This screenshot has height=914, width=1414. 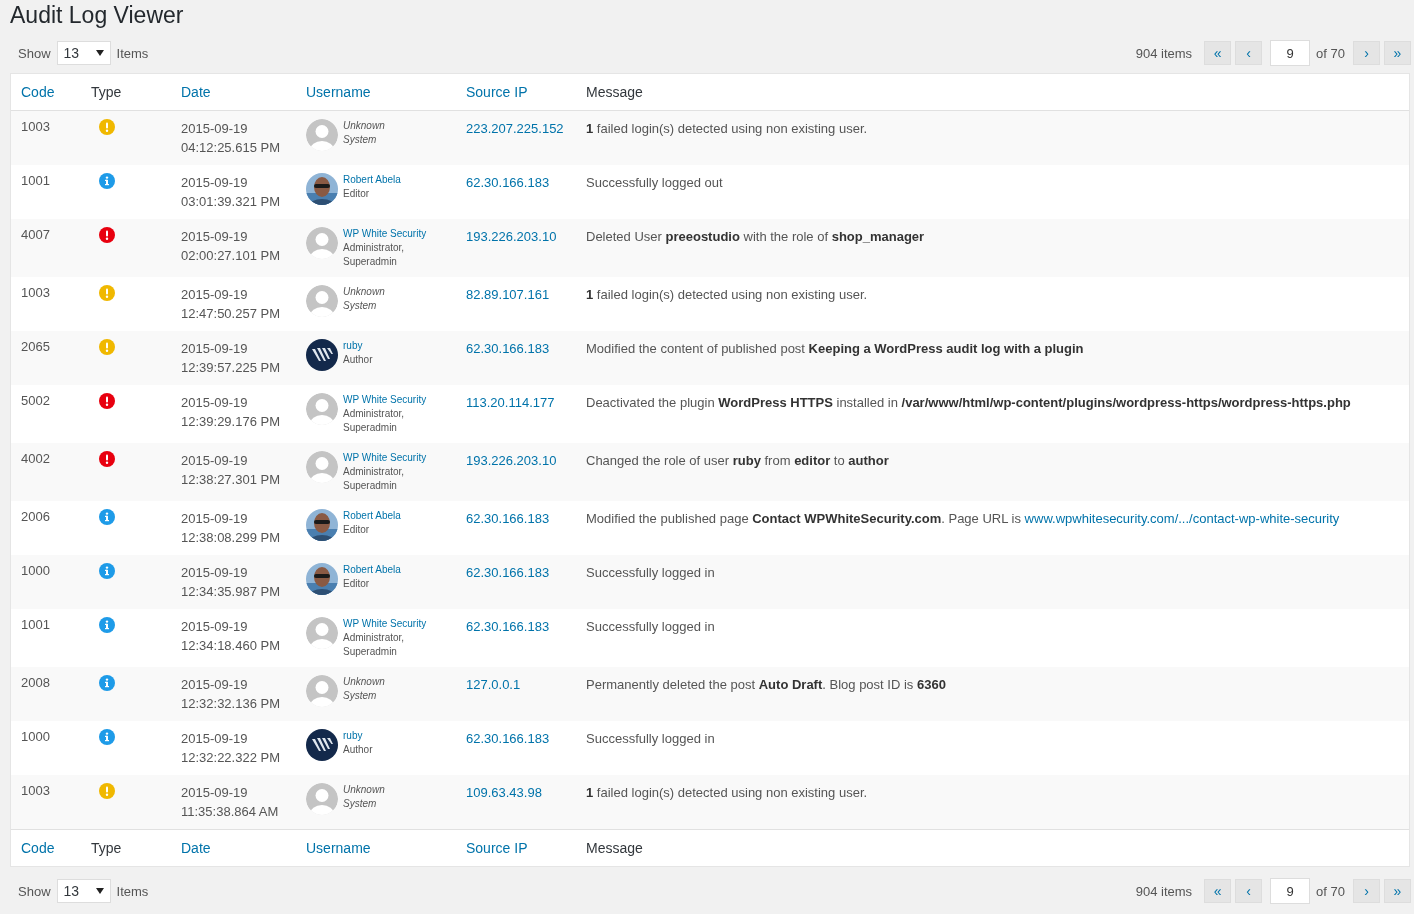 What do you see at coordinates (231, 202) in the screenshot?
I see `event-time: 03:01:39.321 PM` at bounding box center [231, 202].